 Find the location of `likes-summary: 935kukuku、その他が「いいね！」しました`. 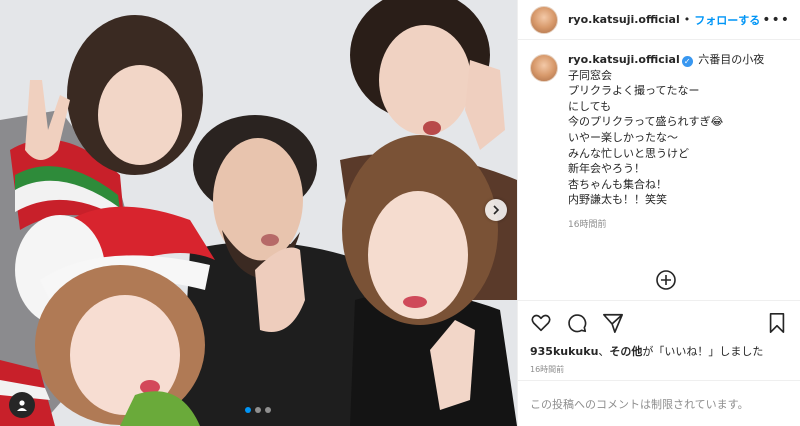

likes-summary: 935kukuku、その他が「いいね！」しました is located at coordinates (659, 352).